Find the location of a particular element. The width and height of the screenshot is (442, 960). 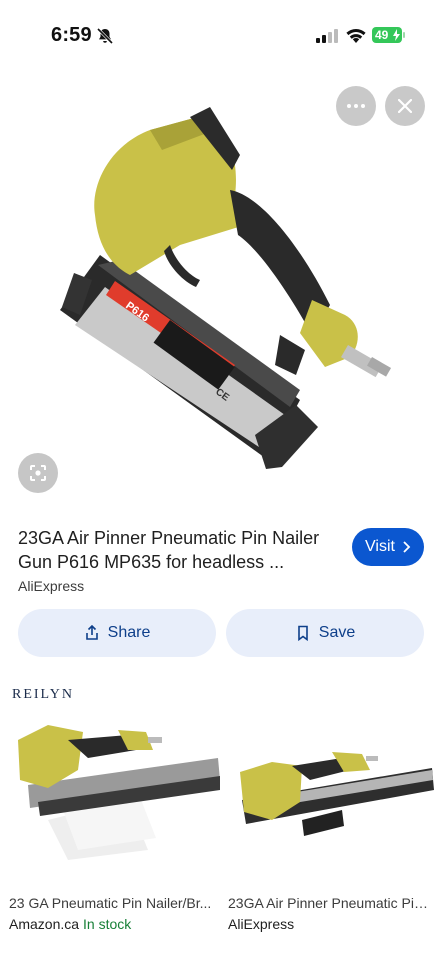

battery-cap is located at coordinates (404, 35).